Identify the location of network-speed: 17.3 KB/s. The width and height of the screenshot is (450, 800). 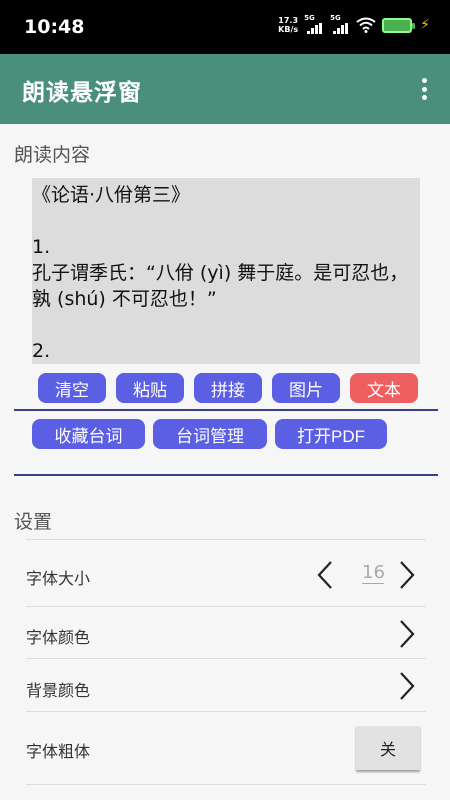
(288, 25).